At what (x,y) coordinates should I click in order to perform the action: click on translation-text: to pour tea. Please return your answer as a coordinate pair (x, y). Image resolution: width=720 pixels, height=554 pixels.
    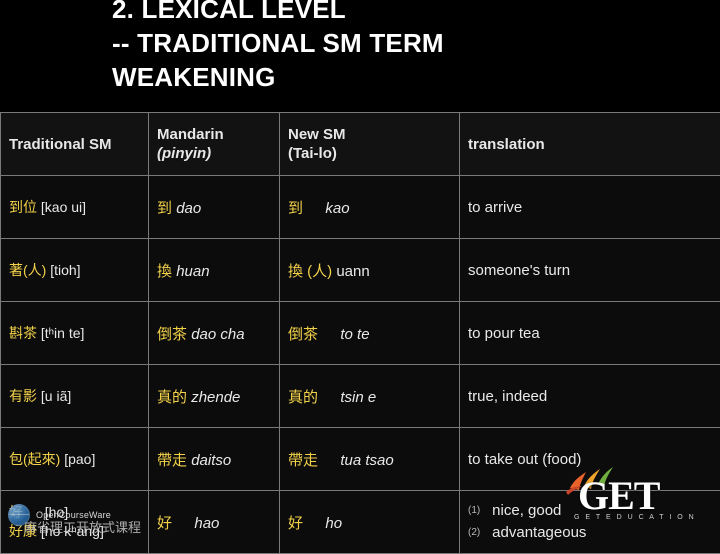
    Looking at the image, I should click on (504, 333).